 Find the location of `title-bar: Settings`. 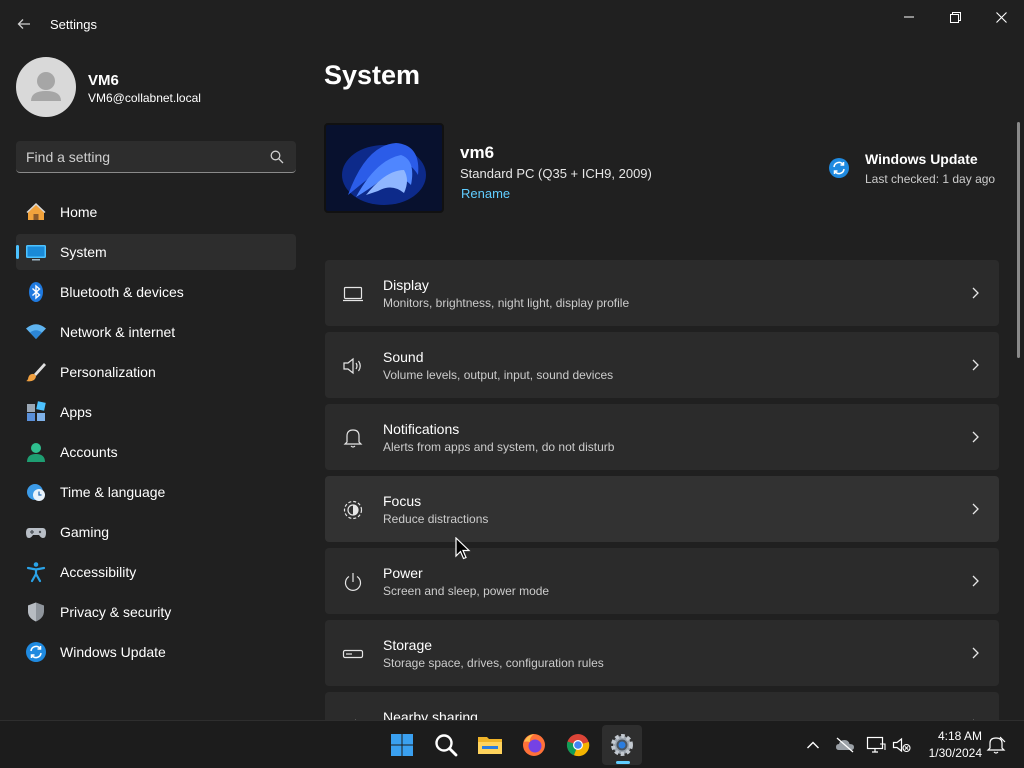

title-bar: Settings is located at coordinates (512, 24).